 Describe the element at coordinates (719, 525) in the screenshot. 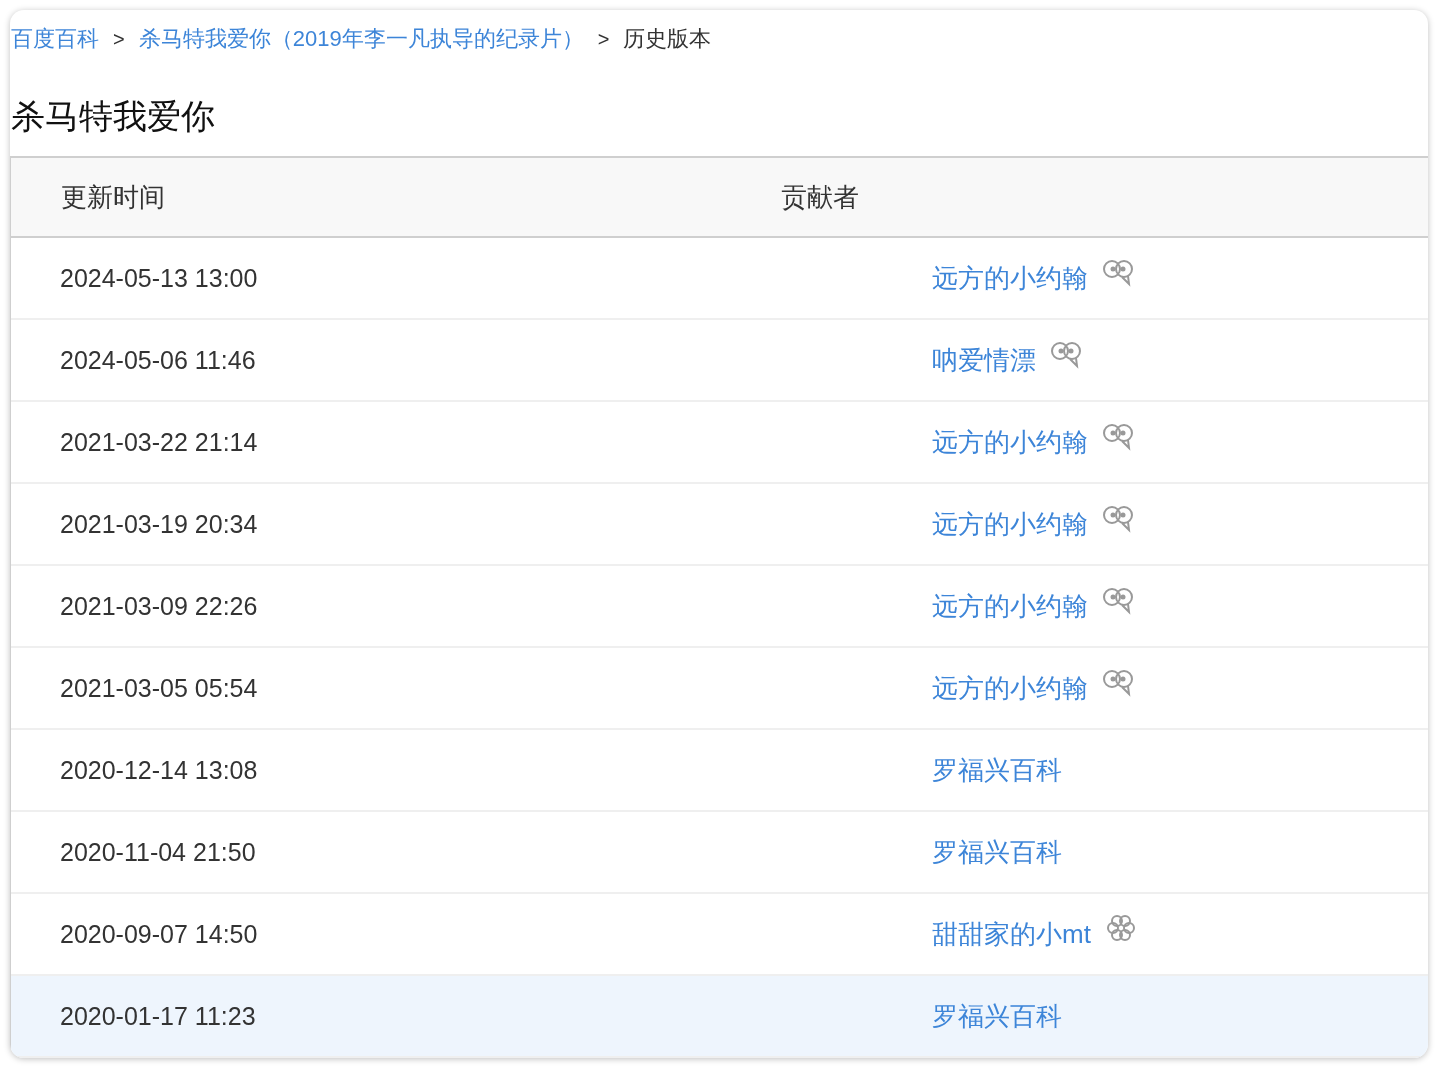

I see `table-row: 2021-03-19 20:34 远方的小约翰` at that location.